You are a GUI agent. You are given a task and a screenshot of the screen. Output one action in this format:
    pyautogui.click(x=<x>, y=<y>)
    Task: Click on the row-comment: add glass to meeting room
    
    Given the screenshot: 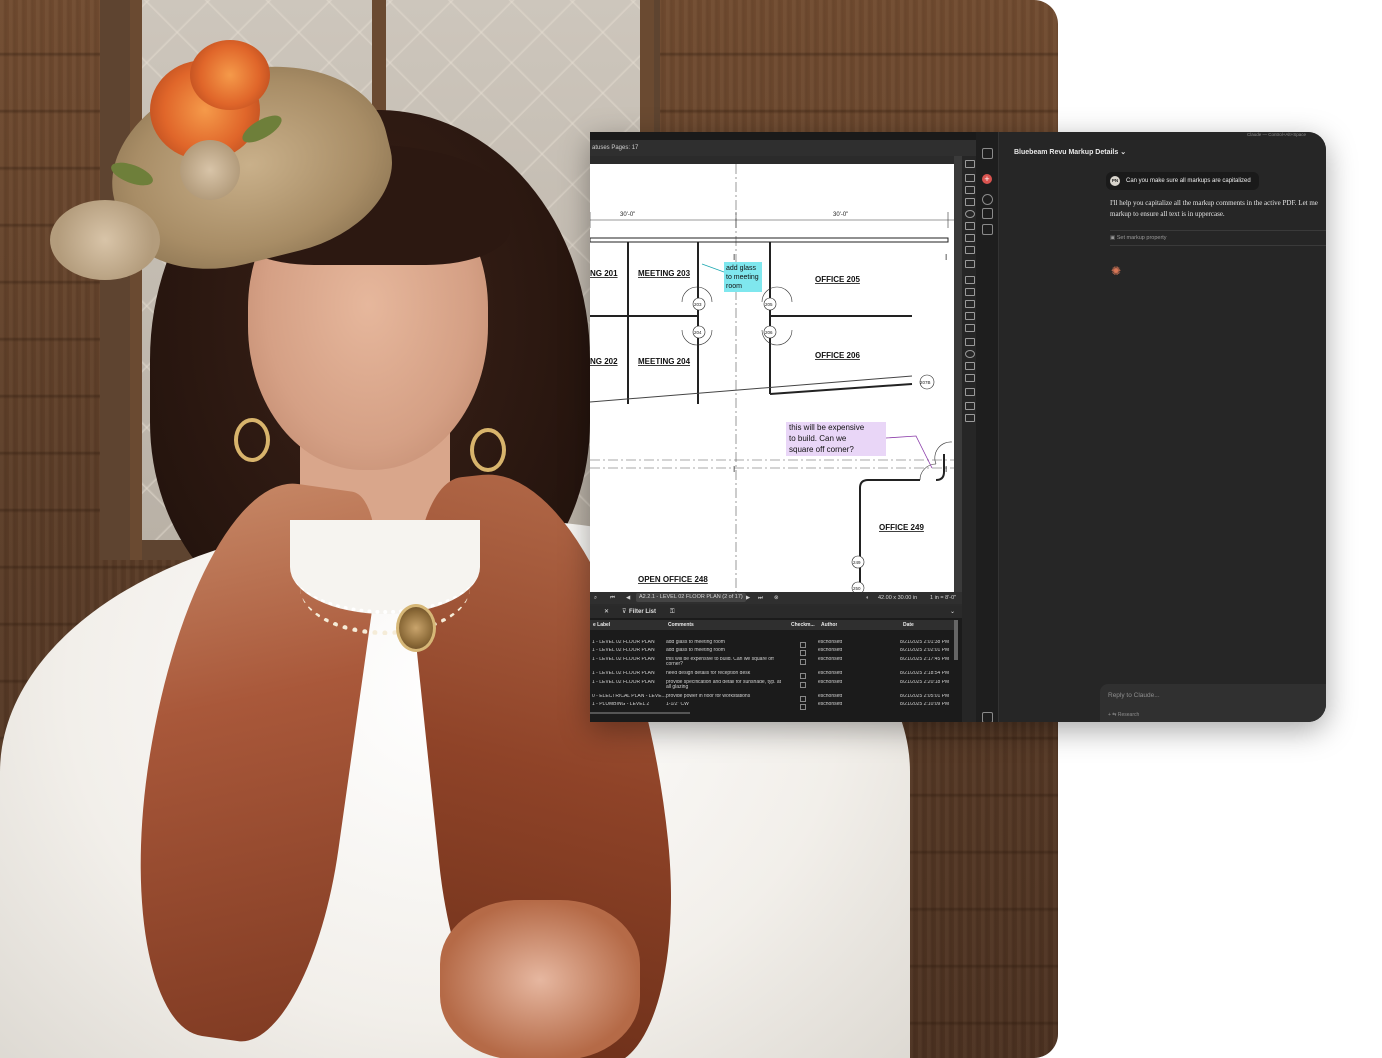 What is the action you would take?
    pyautogui.click(x=695, y=650)
    